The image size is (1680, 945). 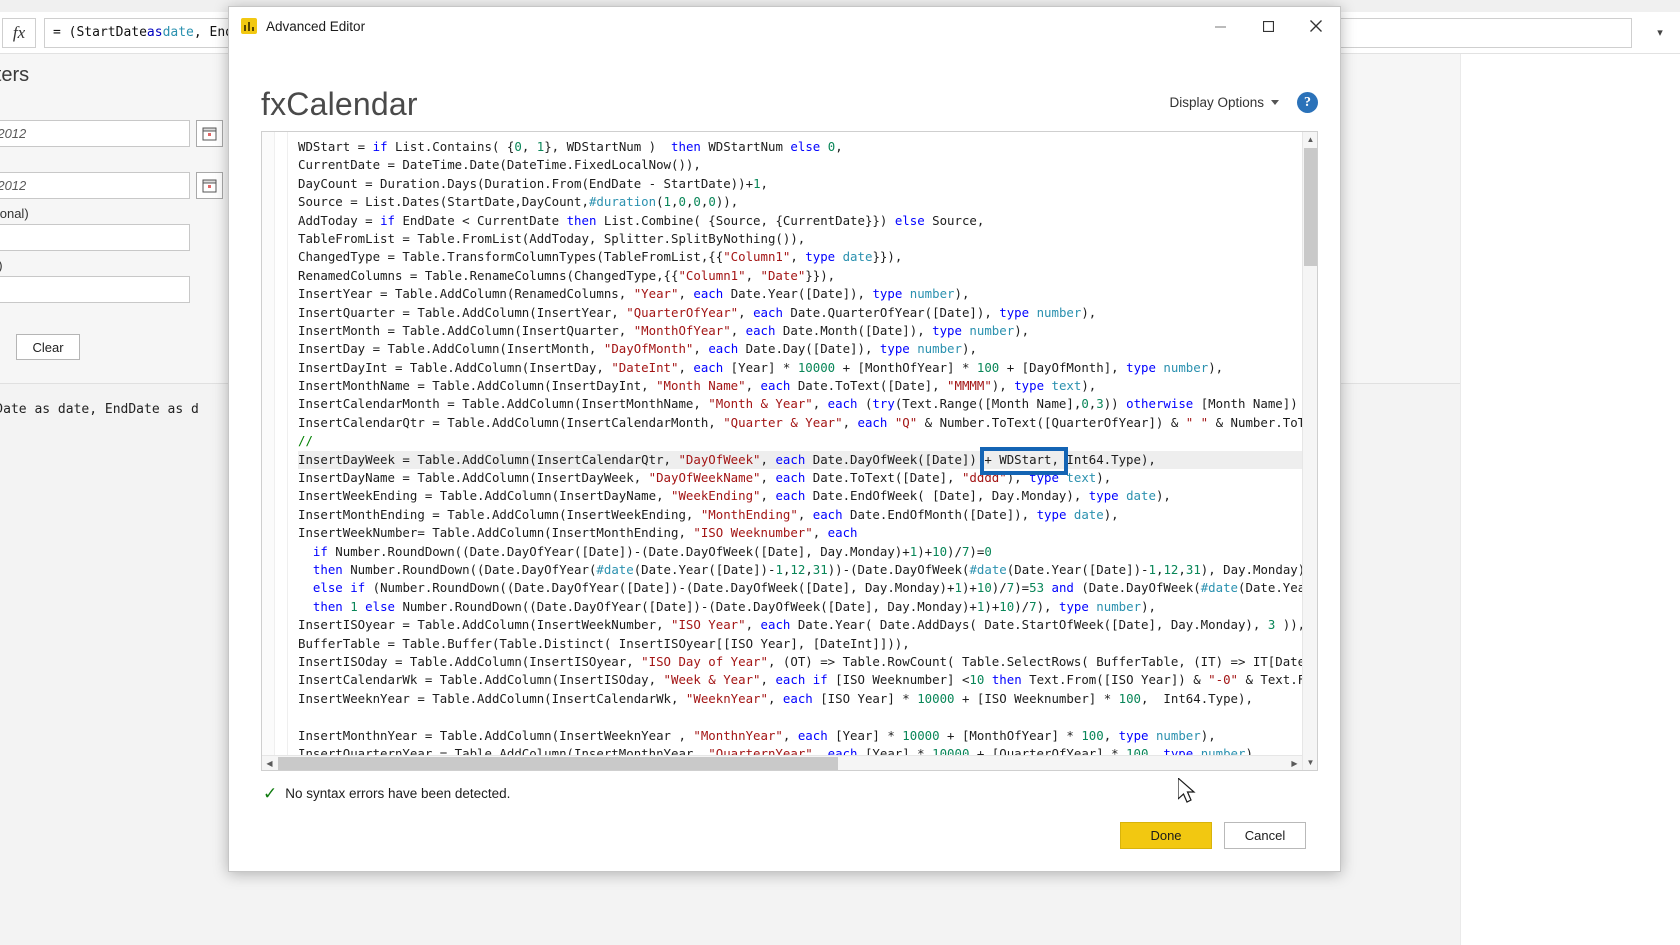 I want to click on close-button, so click(x=1316, y=26).